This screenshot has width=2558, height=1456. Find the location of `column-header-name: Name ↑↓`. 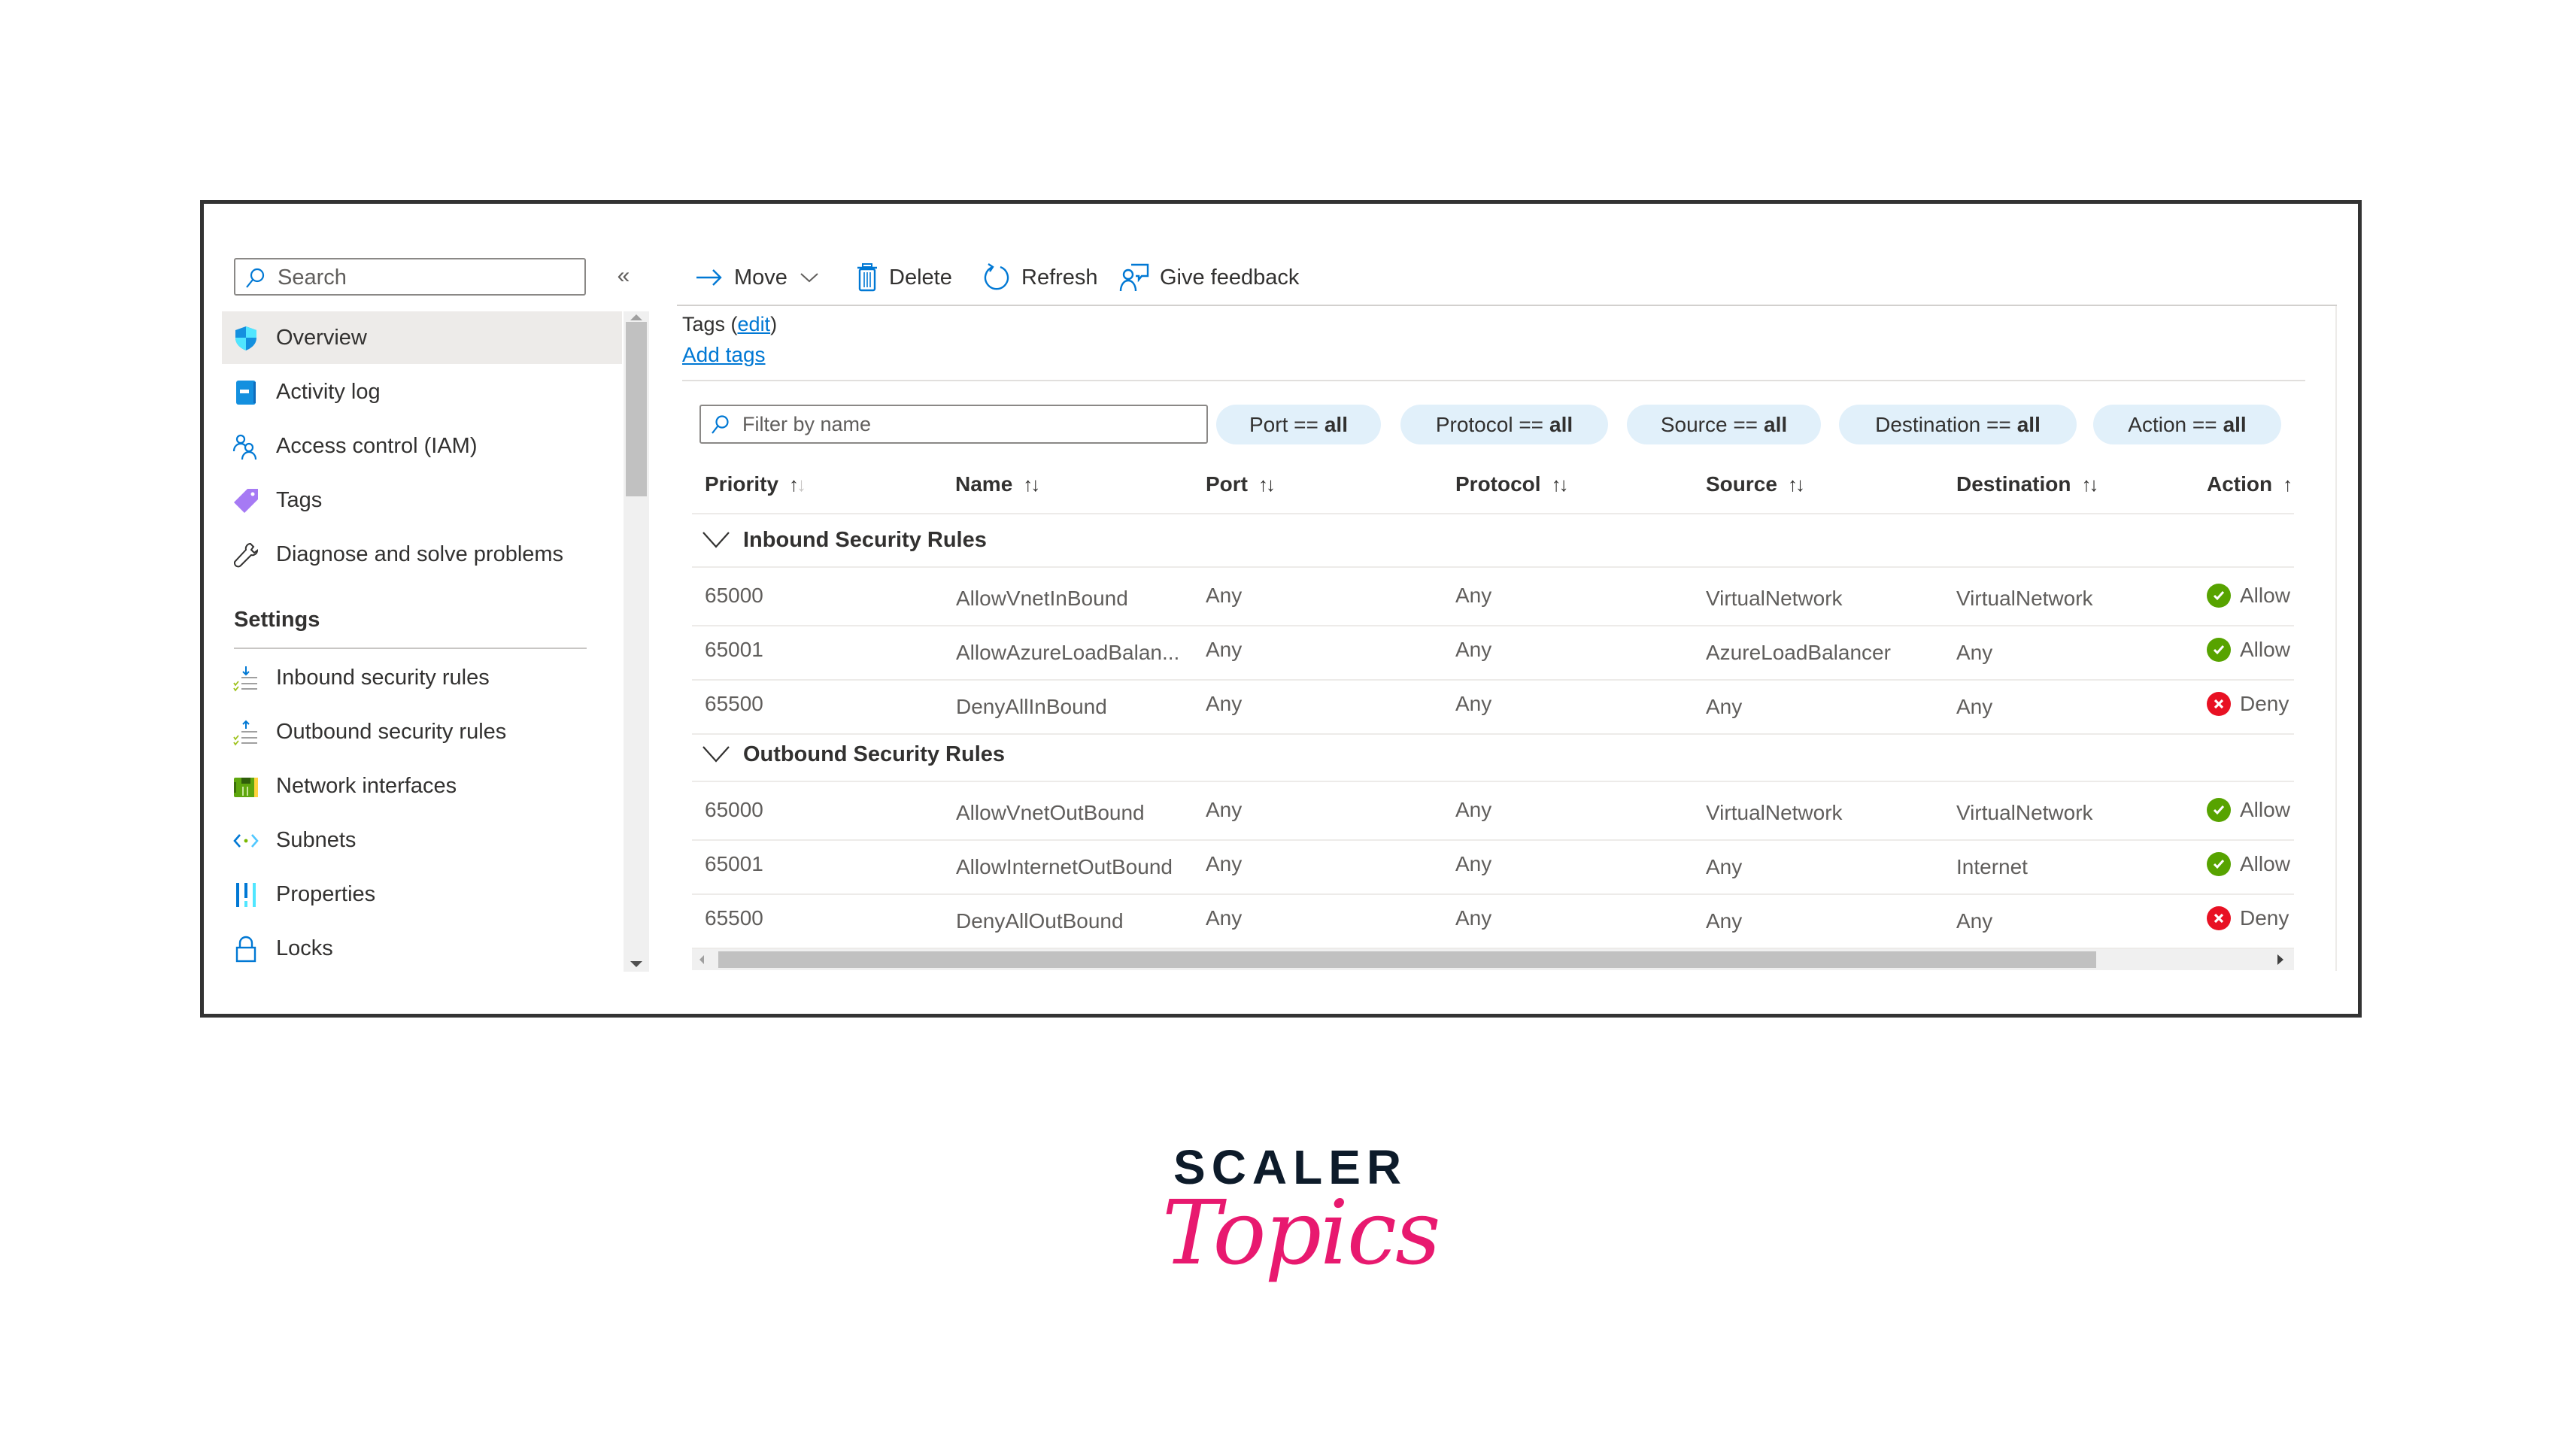

column-header-name: Name ↑↓ is located at coordinates (997, 484).